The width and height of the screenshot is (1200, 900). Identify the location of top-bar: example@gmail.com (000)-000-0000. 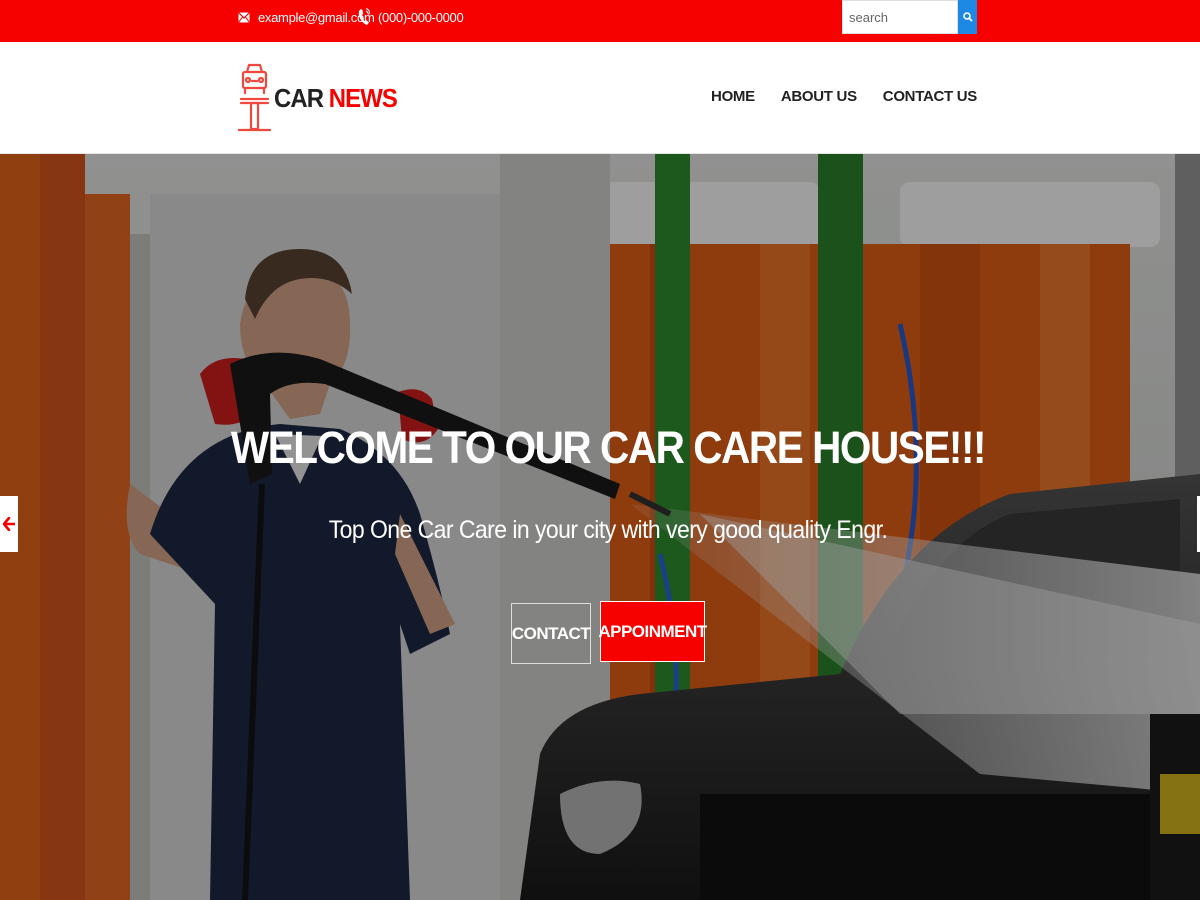
(600, 21).